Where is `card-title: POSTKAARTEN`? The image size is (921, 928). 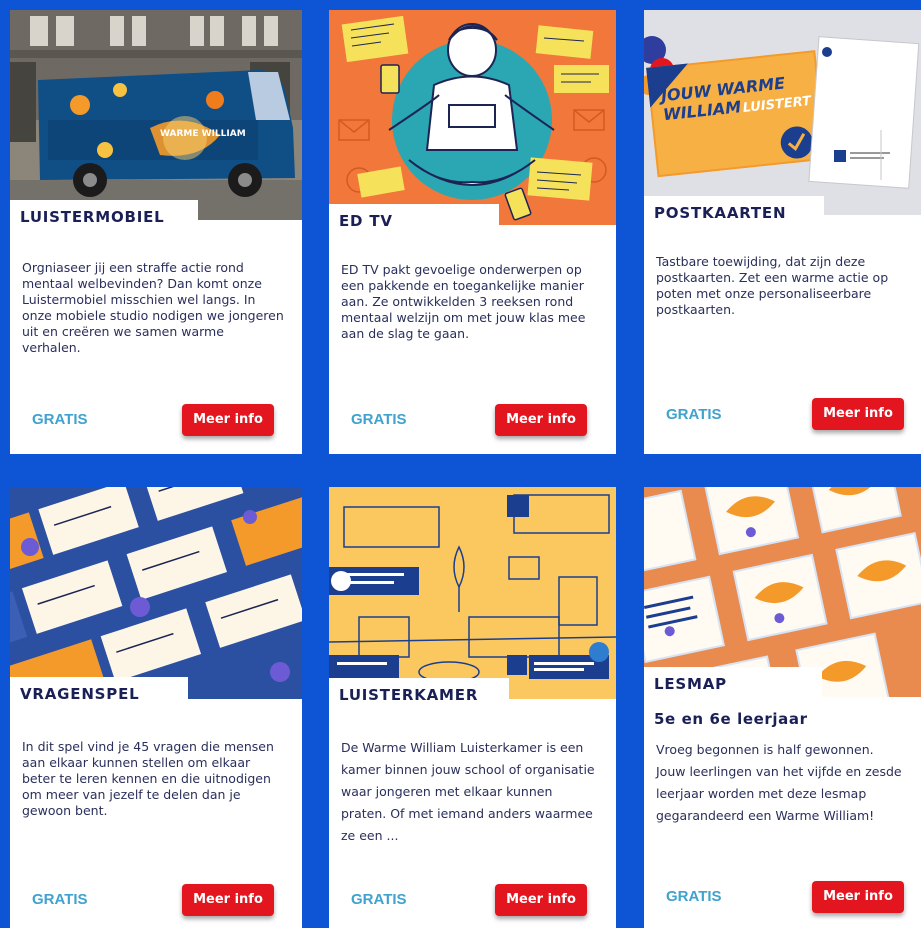 card-title: POSTKAARTEN is located at coordinates (734, 212).